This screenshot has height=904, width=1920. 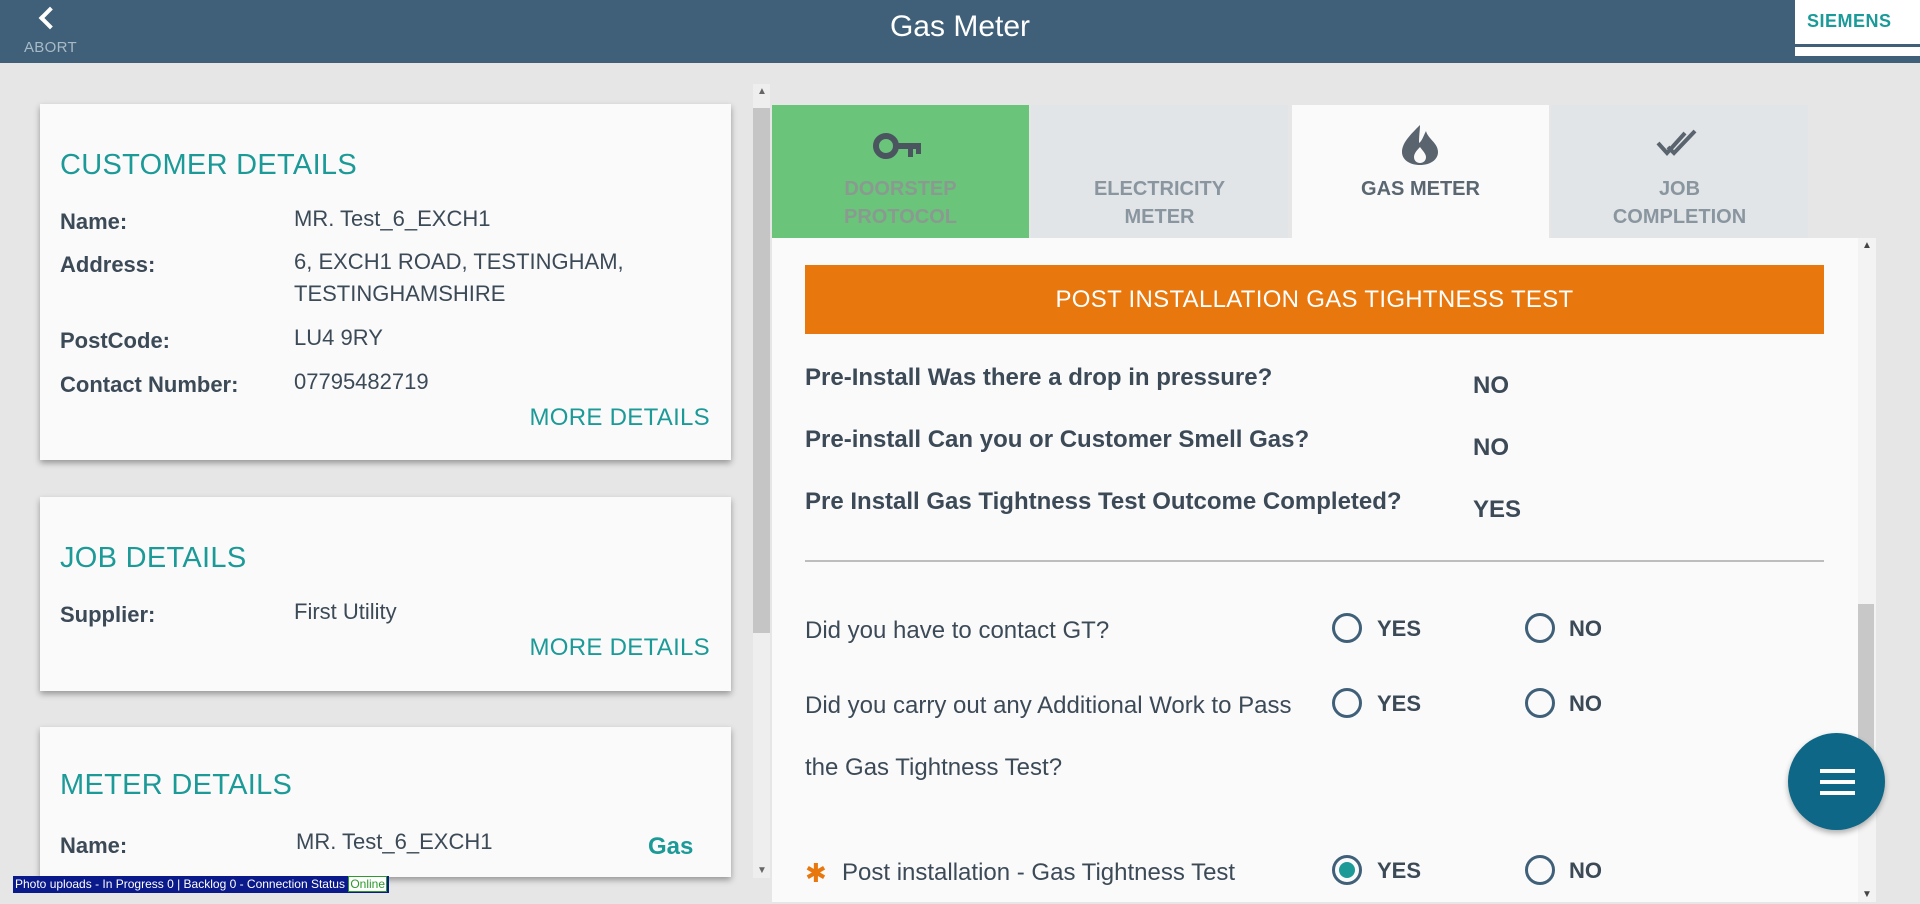 What do you see at coordinates (367, 884) in the screenshot?
I see `connection-status-badge: Online` at bounding box center [367, 884].